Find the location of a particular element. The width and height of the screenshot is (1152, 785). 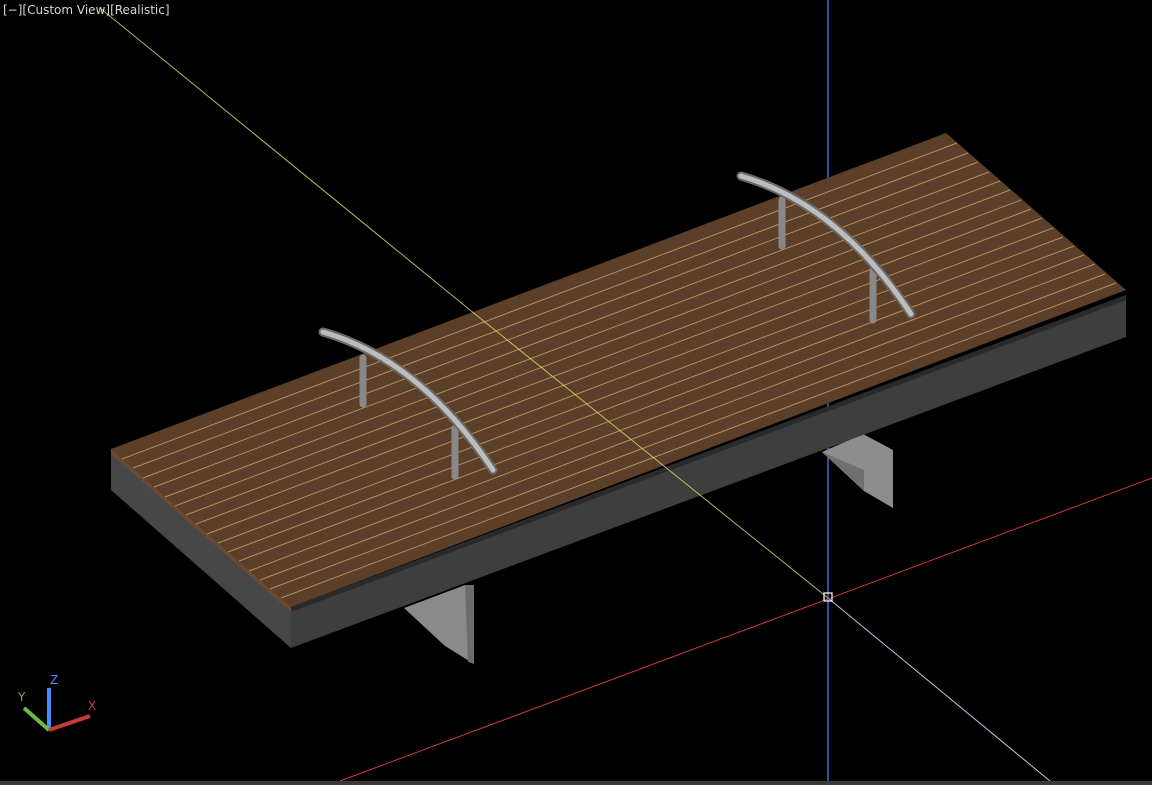

ucs-z-label: Z is located at coordinates (54, 680).